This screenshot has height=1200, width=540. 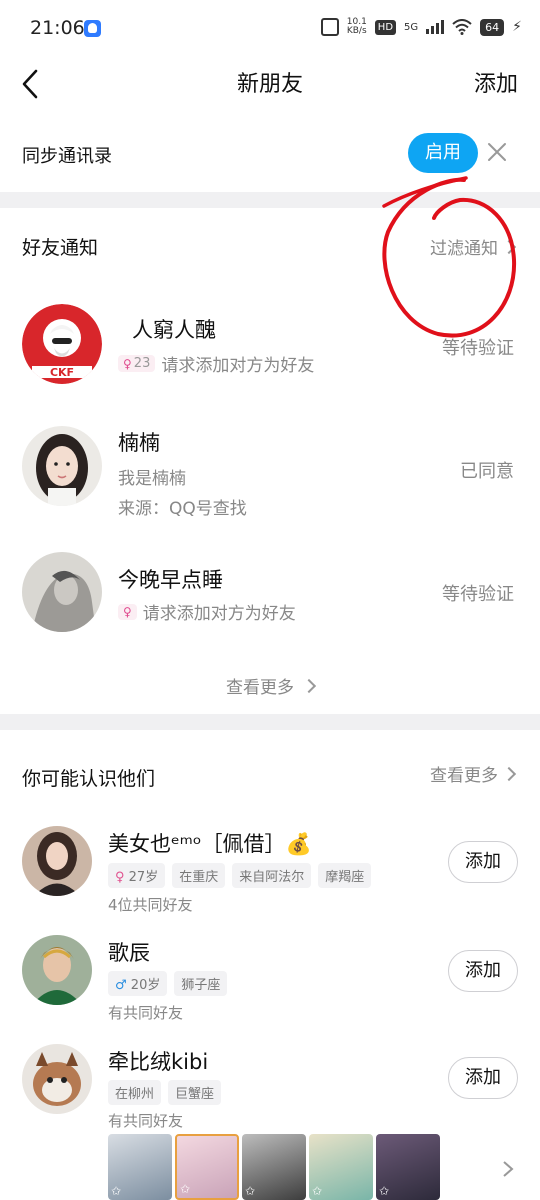 I want to click on user-tags: ♀ 27岁 在重庆 来自阿法尔 摩羯座, so click(x=240, y=875).